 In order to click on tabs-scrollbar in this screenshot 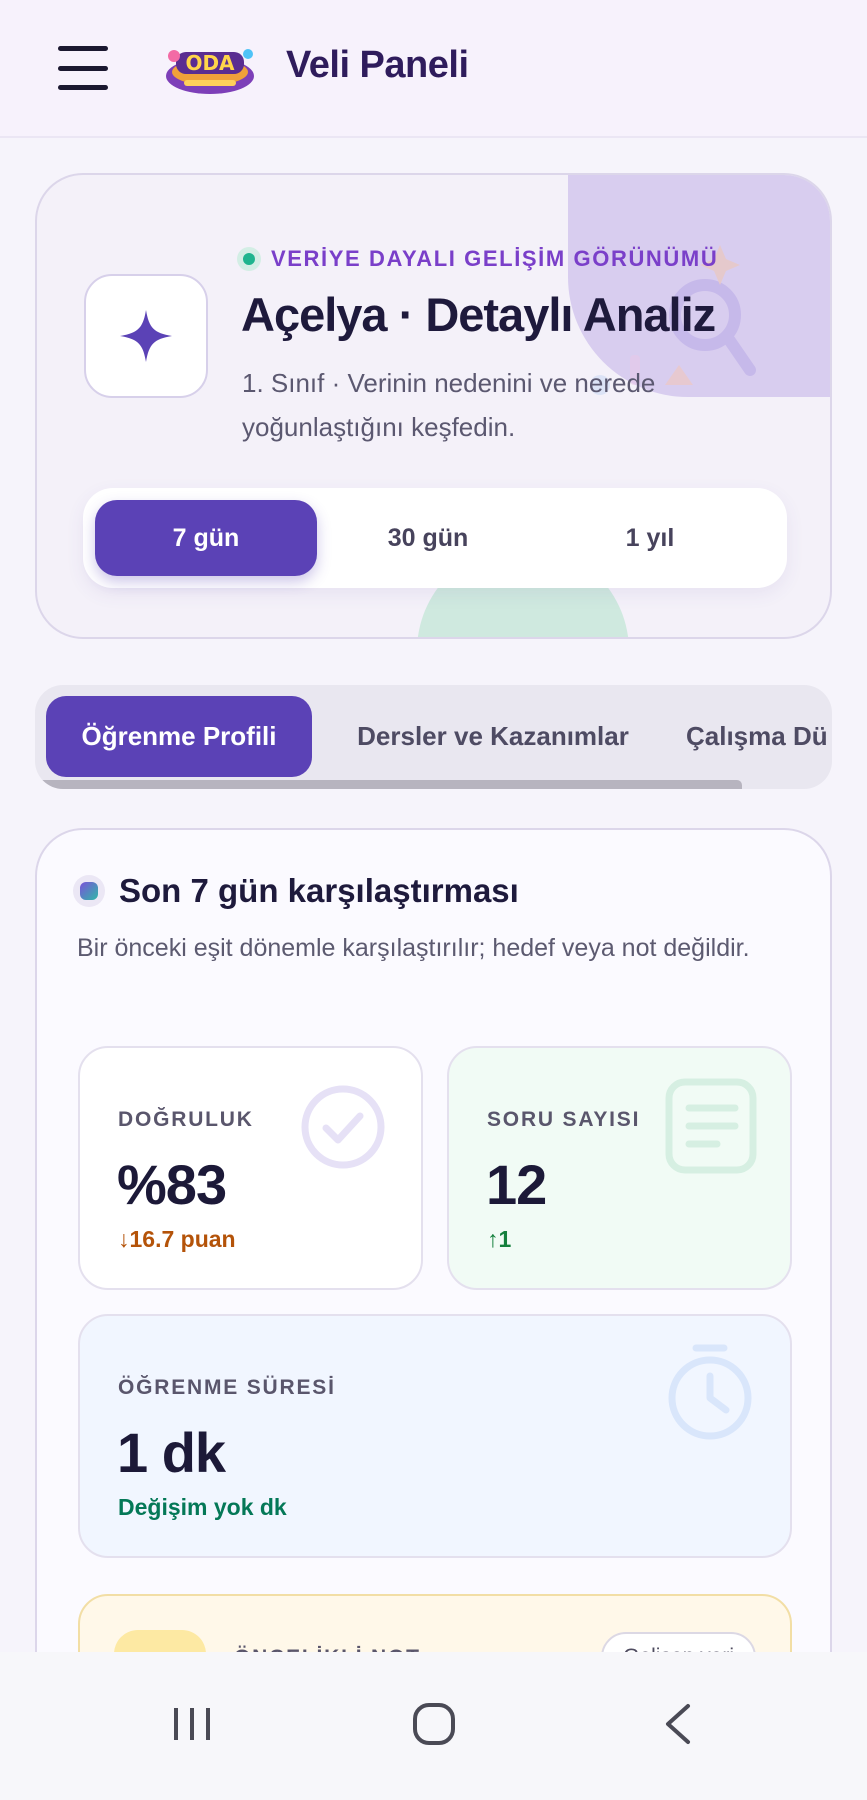, I will do `click(388, 784)`.